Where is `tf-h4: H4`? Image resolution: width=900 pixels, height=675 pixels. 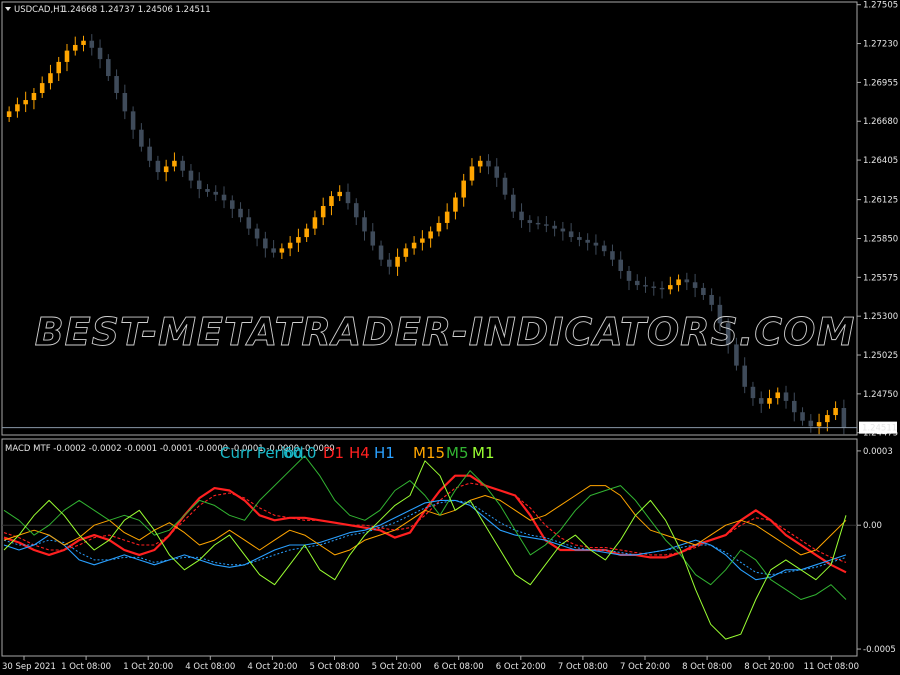 tf-h4: H4 is located at coordinates (359, 453).